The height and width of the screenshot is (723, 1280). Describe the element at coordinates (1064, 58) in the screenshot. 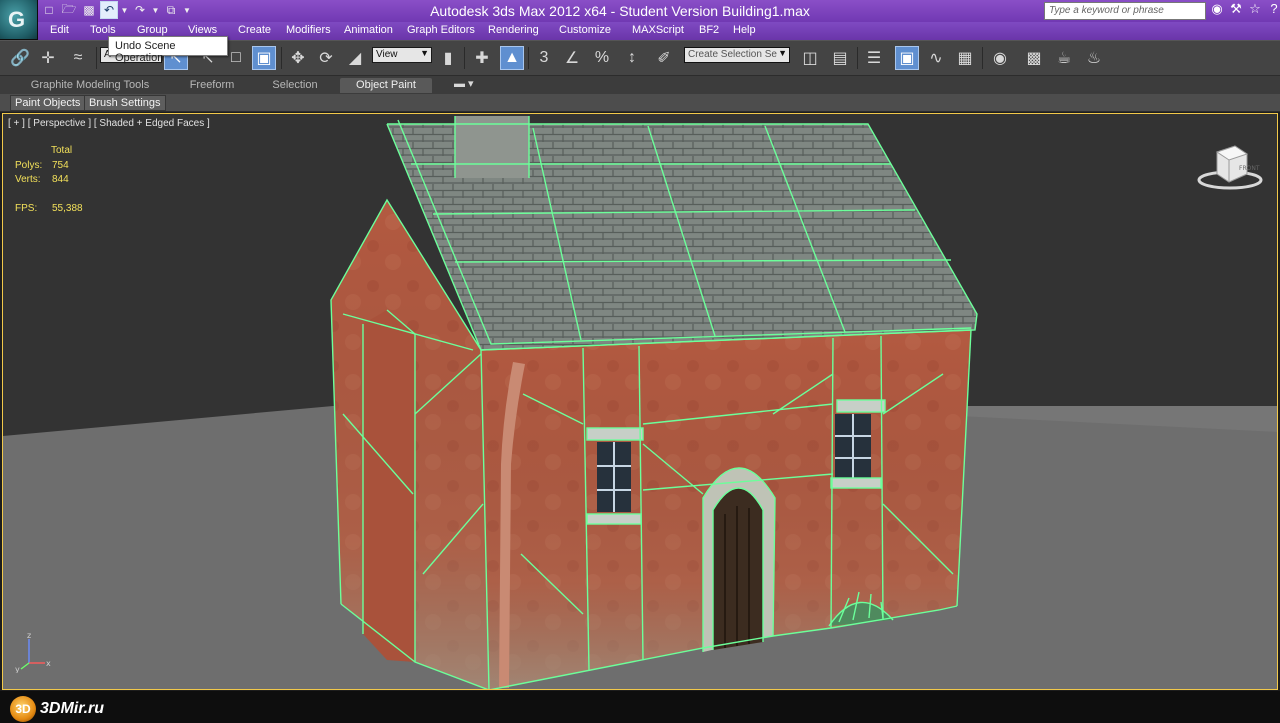

I see `rendered-frame-window-icon: ☕` at that location.